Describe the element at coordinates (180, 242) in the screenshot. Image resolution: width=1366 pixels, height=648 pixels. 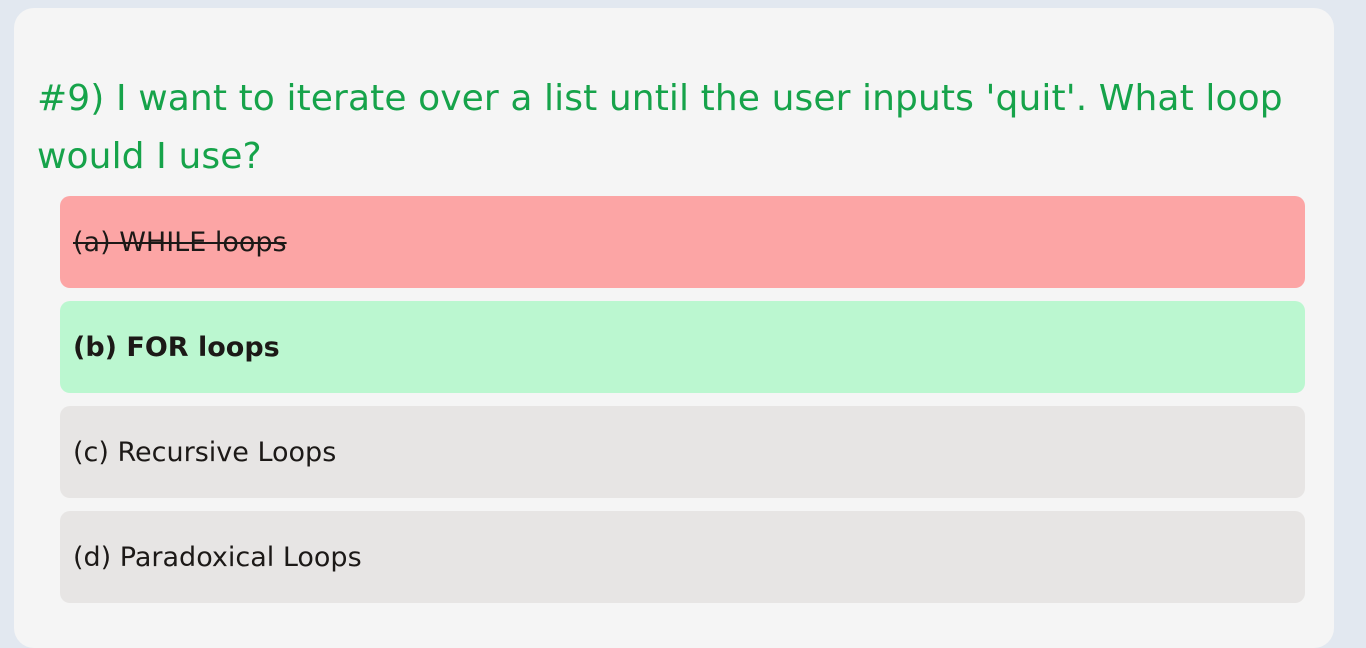
I see `answer-option-label: (a) WHILE loops` at that location.